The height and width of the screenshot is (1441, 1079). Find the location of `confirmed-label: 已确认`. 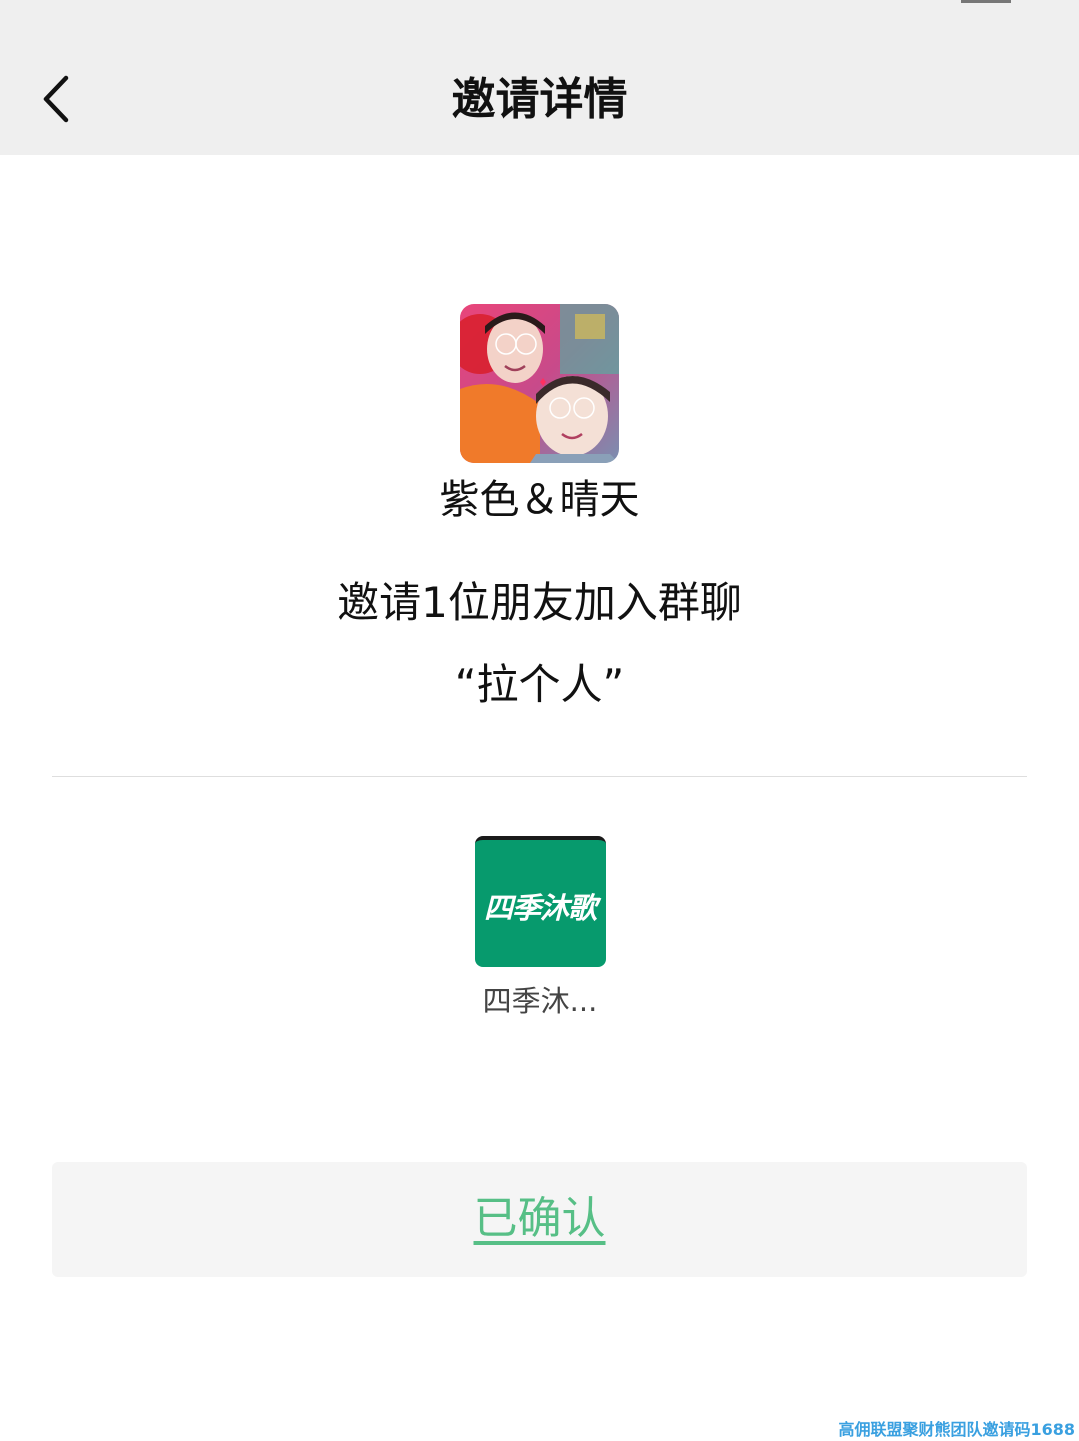

confirmed-label: 已确认 is located at coordinates (539, 1218).